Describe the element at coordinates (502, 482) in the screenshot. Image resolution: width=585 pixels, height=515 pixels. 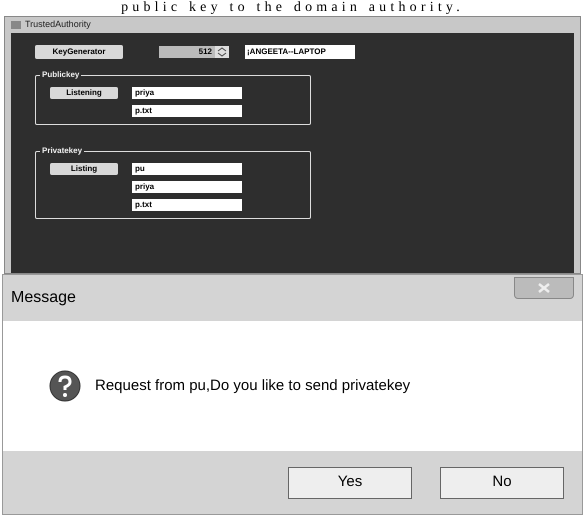
I see `dialog-button: No` at that location.